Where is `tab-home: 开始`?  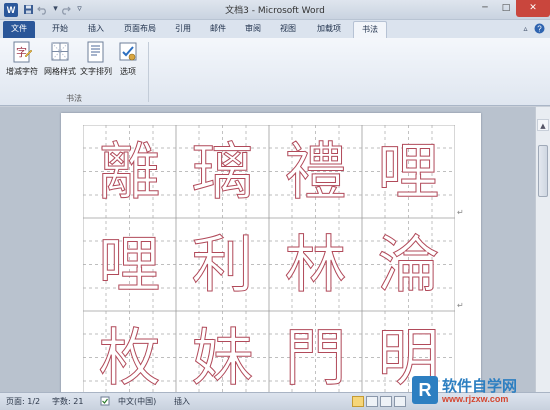
tab-home: 开始 is located at coordinates (60, 29).